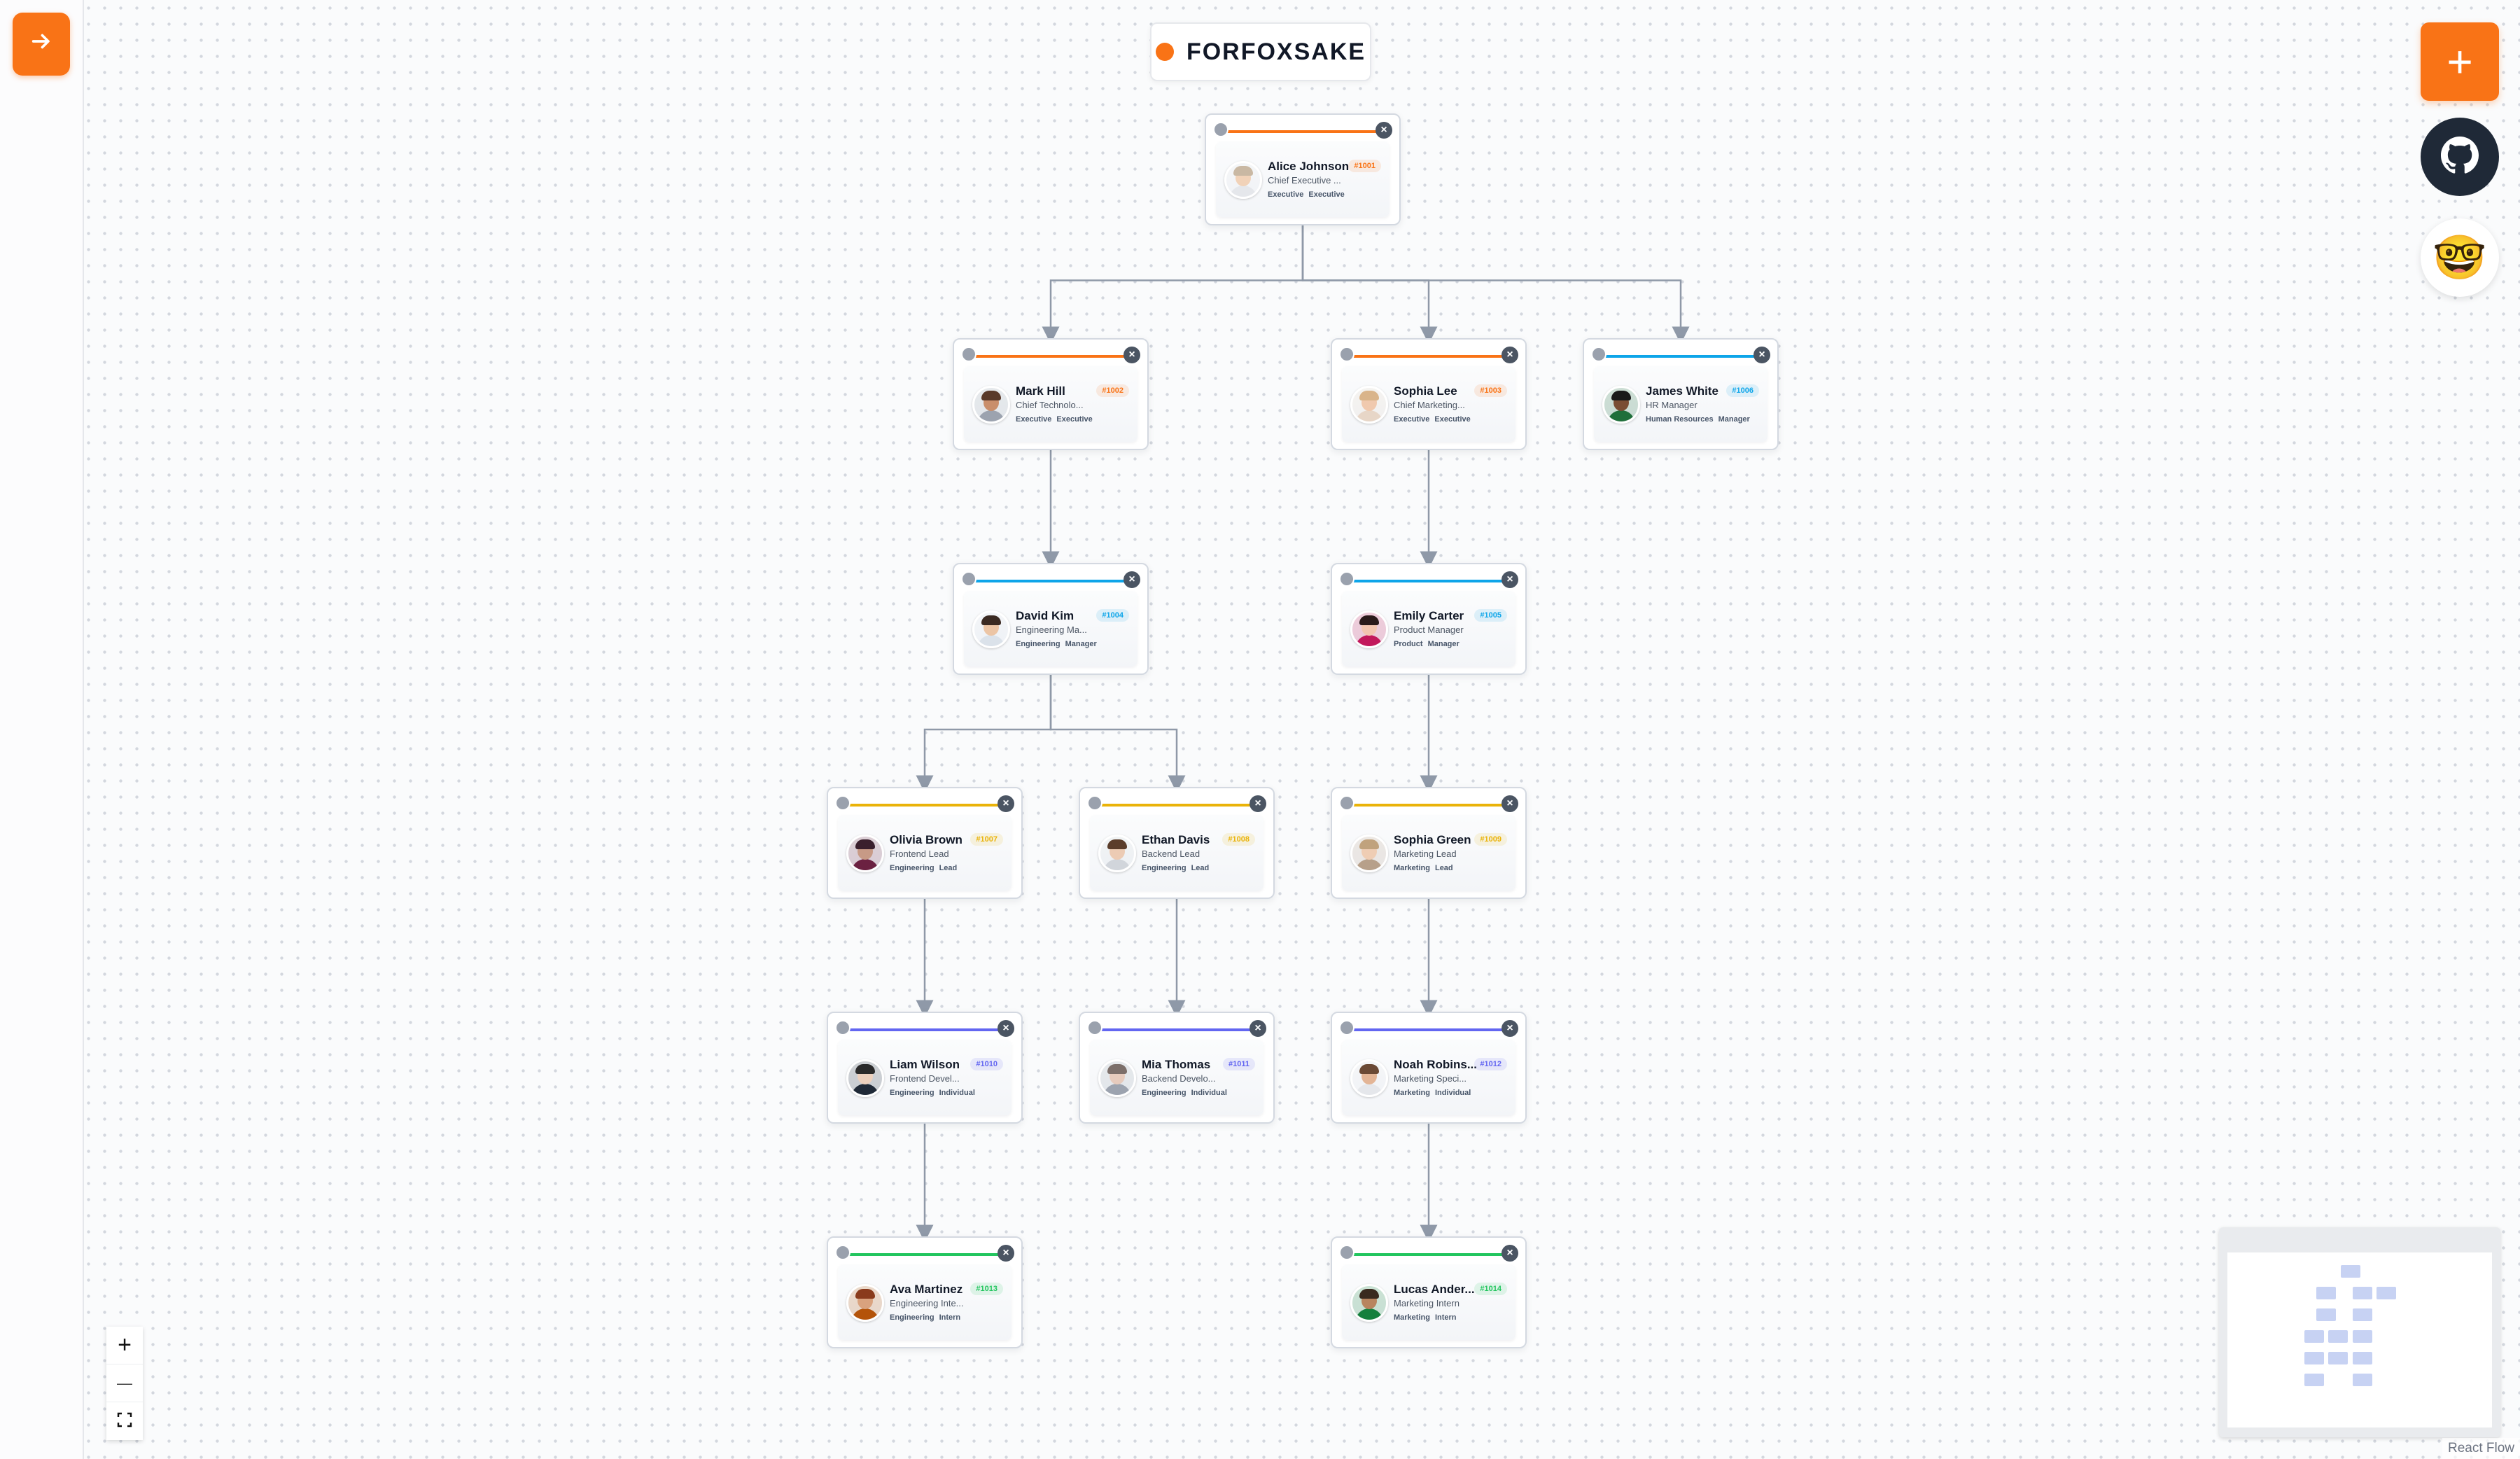 The image size is (2520, 1459). I want to click on zoom-out-button: —, so click(124, 1383).